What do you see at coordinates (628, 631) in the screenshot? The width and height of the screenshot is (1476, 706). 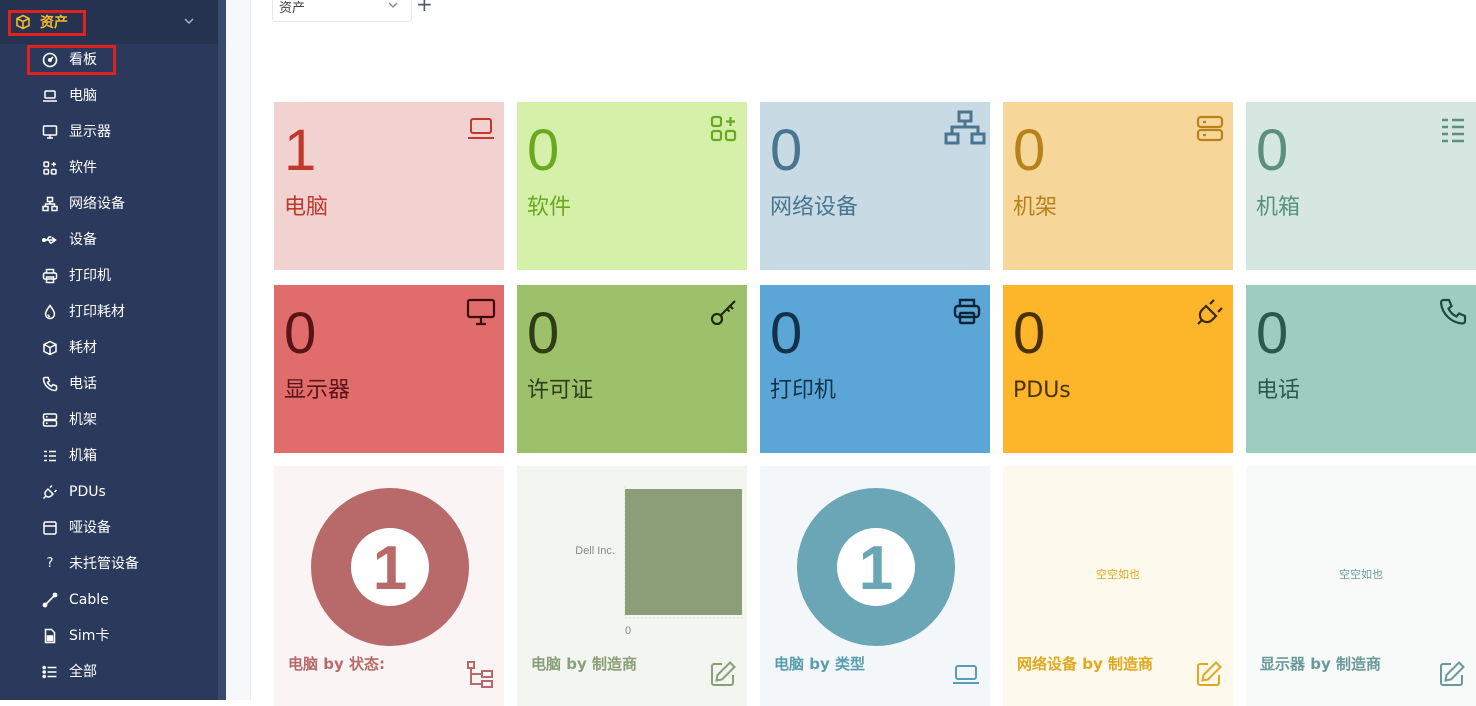 I see `axis-tick-label: 0` at bounding box center [628, 631].